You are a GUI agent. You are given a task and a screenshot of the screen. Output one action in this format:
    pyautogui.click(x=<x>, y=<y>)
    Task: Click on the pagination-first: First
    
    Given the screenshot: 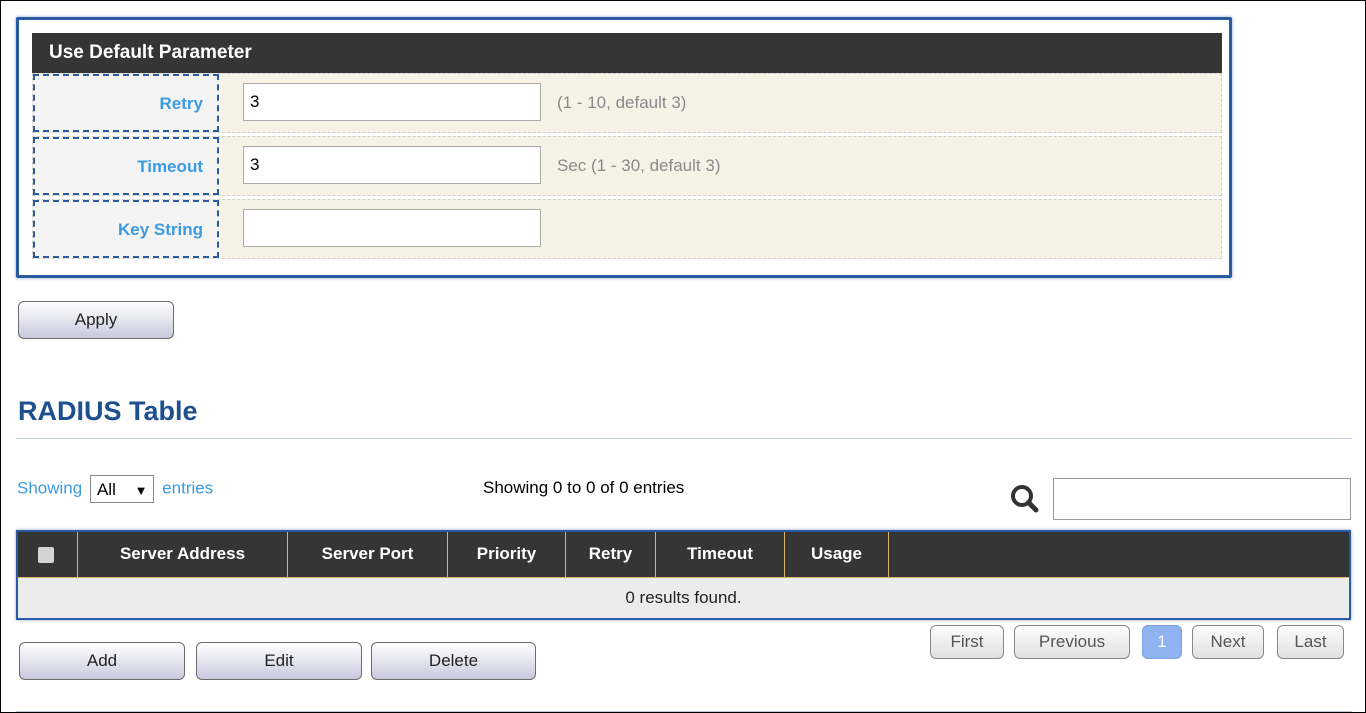 What is the action you would take?
    pyautogui.click(x=967, y=642)
    